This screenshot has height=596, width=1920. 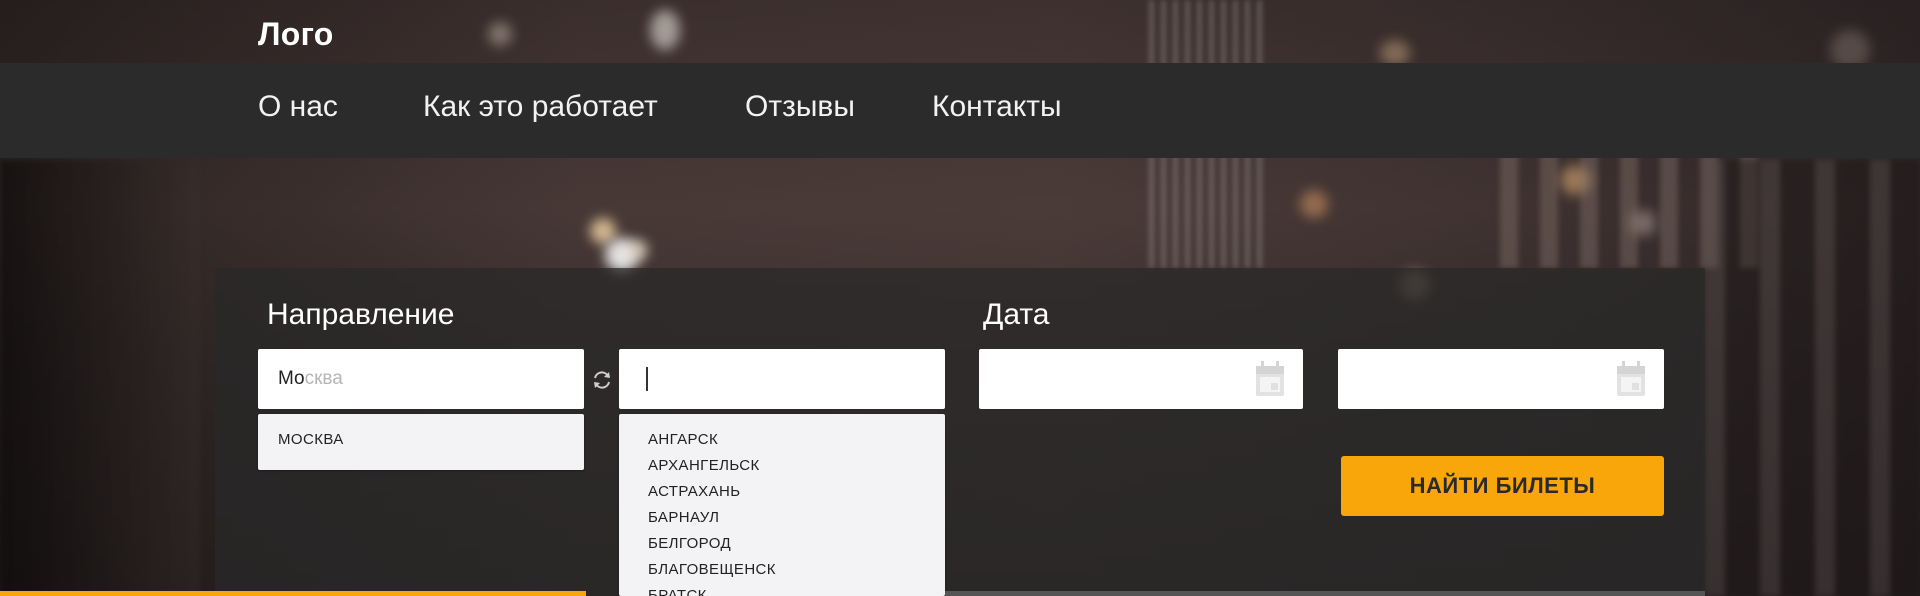 I want to click on suggestion-item: БРАТСК, so click(x=677, y=591).